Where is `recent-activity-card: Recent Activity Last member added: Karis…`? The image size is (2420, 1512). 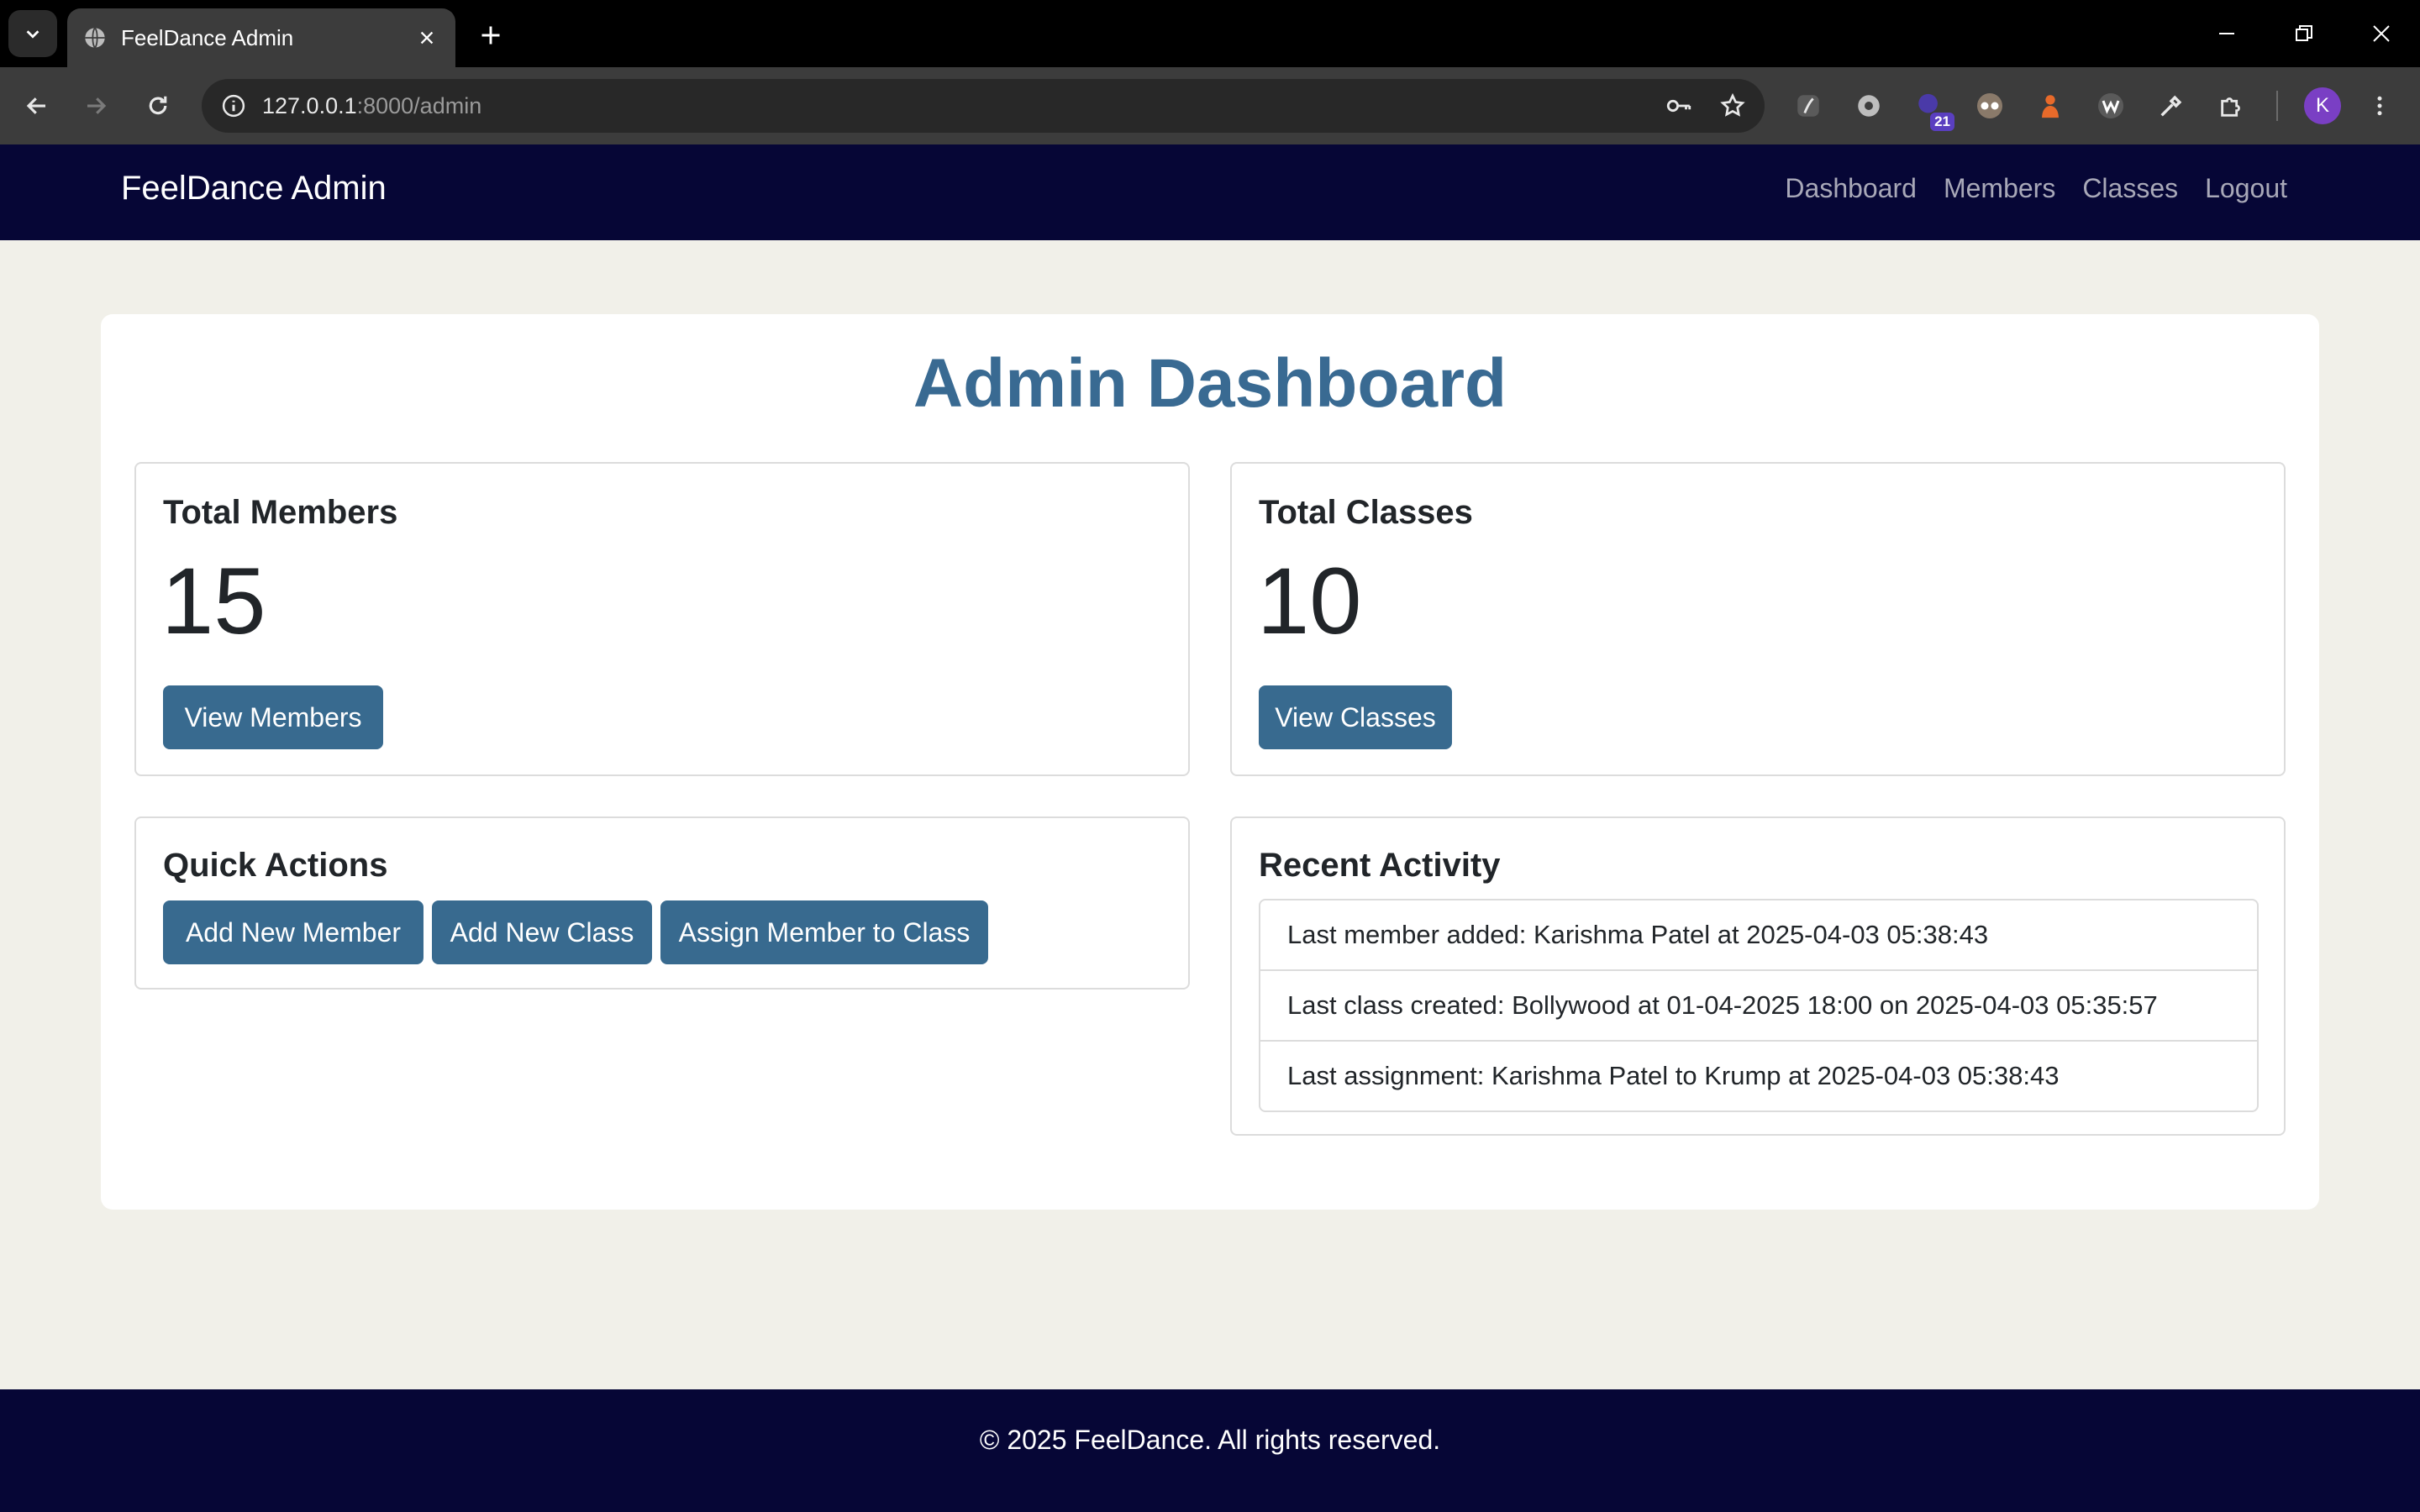
recent-activity-card: Recent Activity Last member added: Karis… is located at coordinates (1758, 976).